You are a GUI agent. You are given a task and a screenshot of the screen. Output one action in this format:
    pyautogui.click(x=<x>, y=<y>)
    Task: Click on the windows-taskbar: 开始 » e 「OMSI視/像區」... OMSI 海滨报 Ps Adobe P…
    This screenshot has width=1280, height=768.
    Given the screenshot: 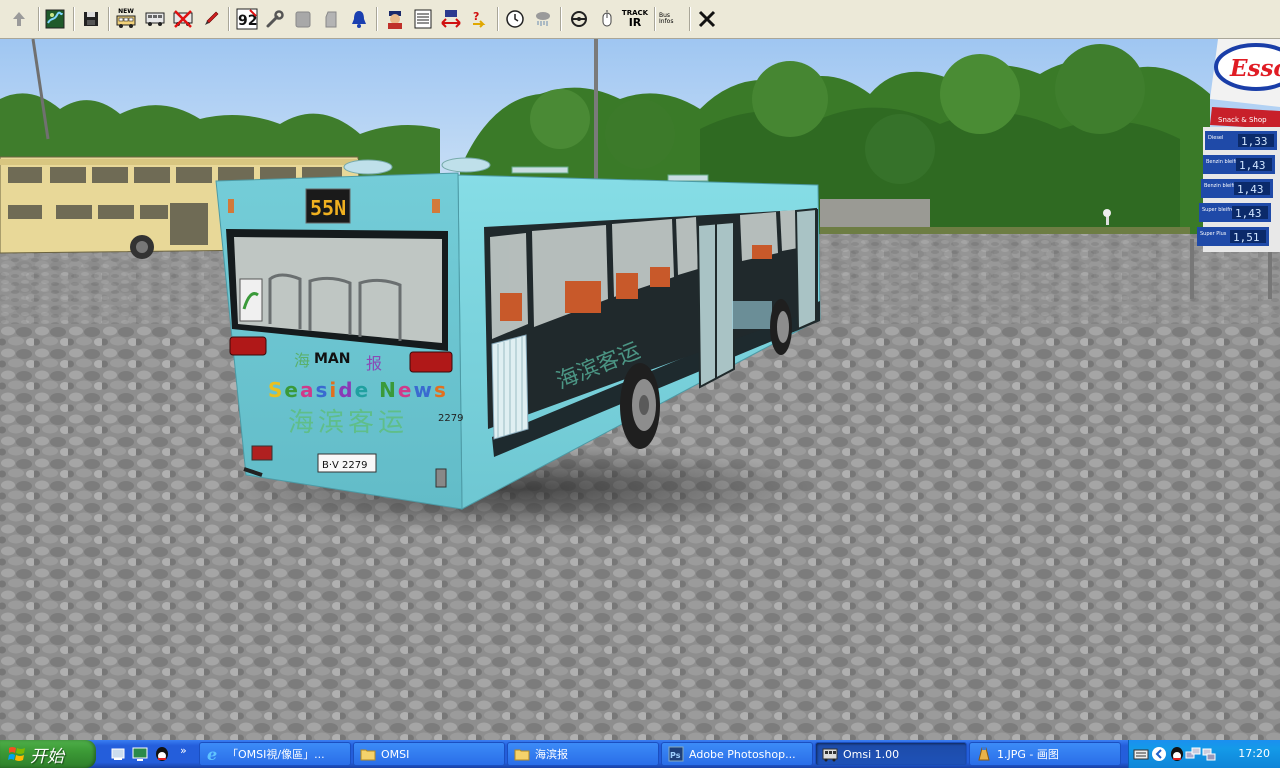 What is the action you would take?
    pyautogui.click(x=640, y=754)
    